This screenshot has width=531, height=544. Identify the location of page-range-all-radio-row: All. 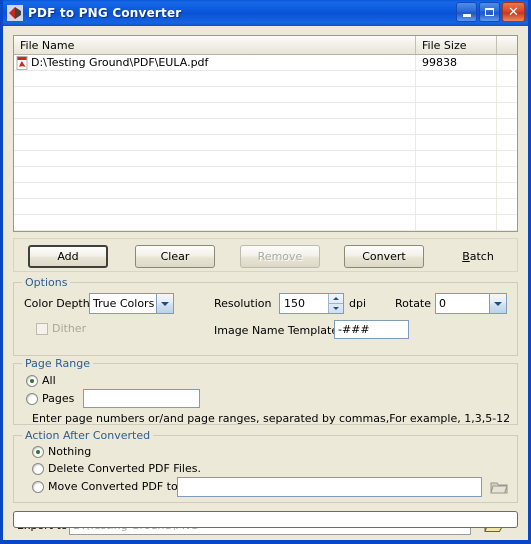
(41, 380).